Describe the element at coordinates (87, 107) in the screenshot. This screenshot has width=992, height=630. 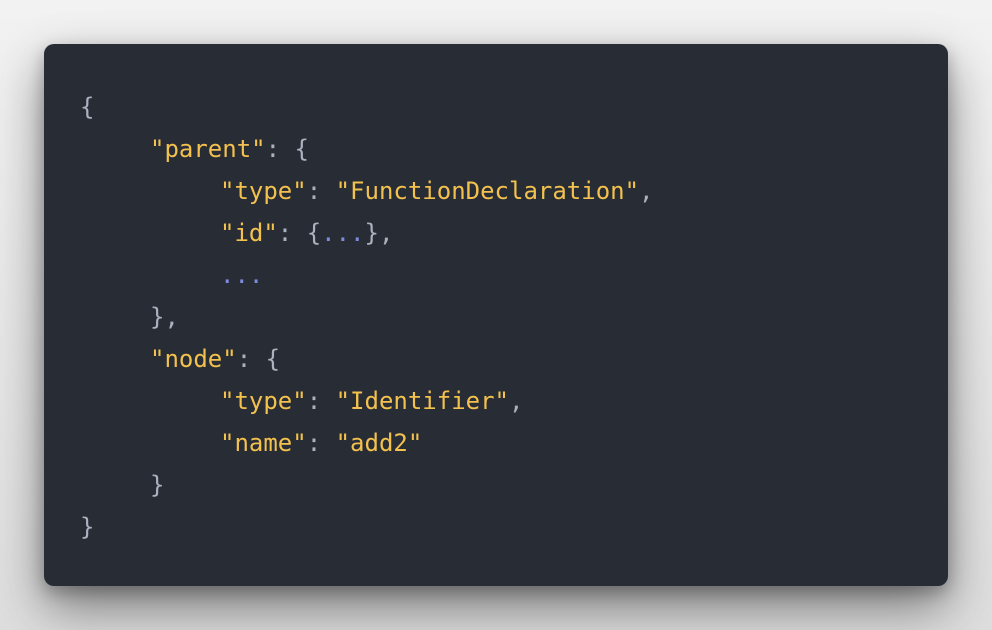
I see `root-open-brace: {` at that location.